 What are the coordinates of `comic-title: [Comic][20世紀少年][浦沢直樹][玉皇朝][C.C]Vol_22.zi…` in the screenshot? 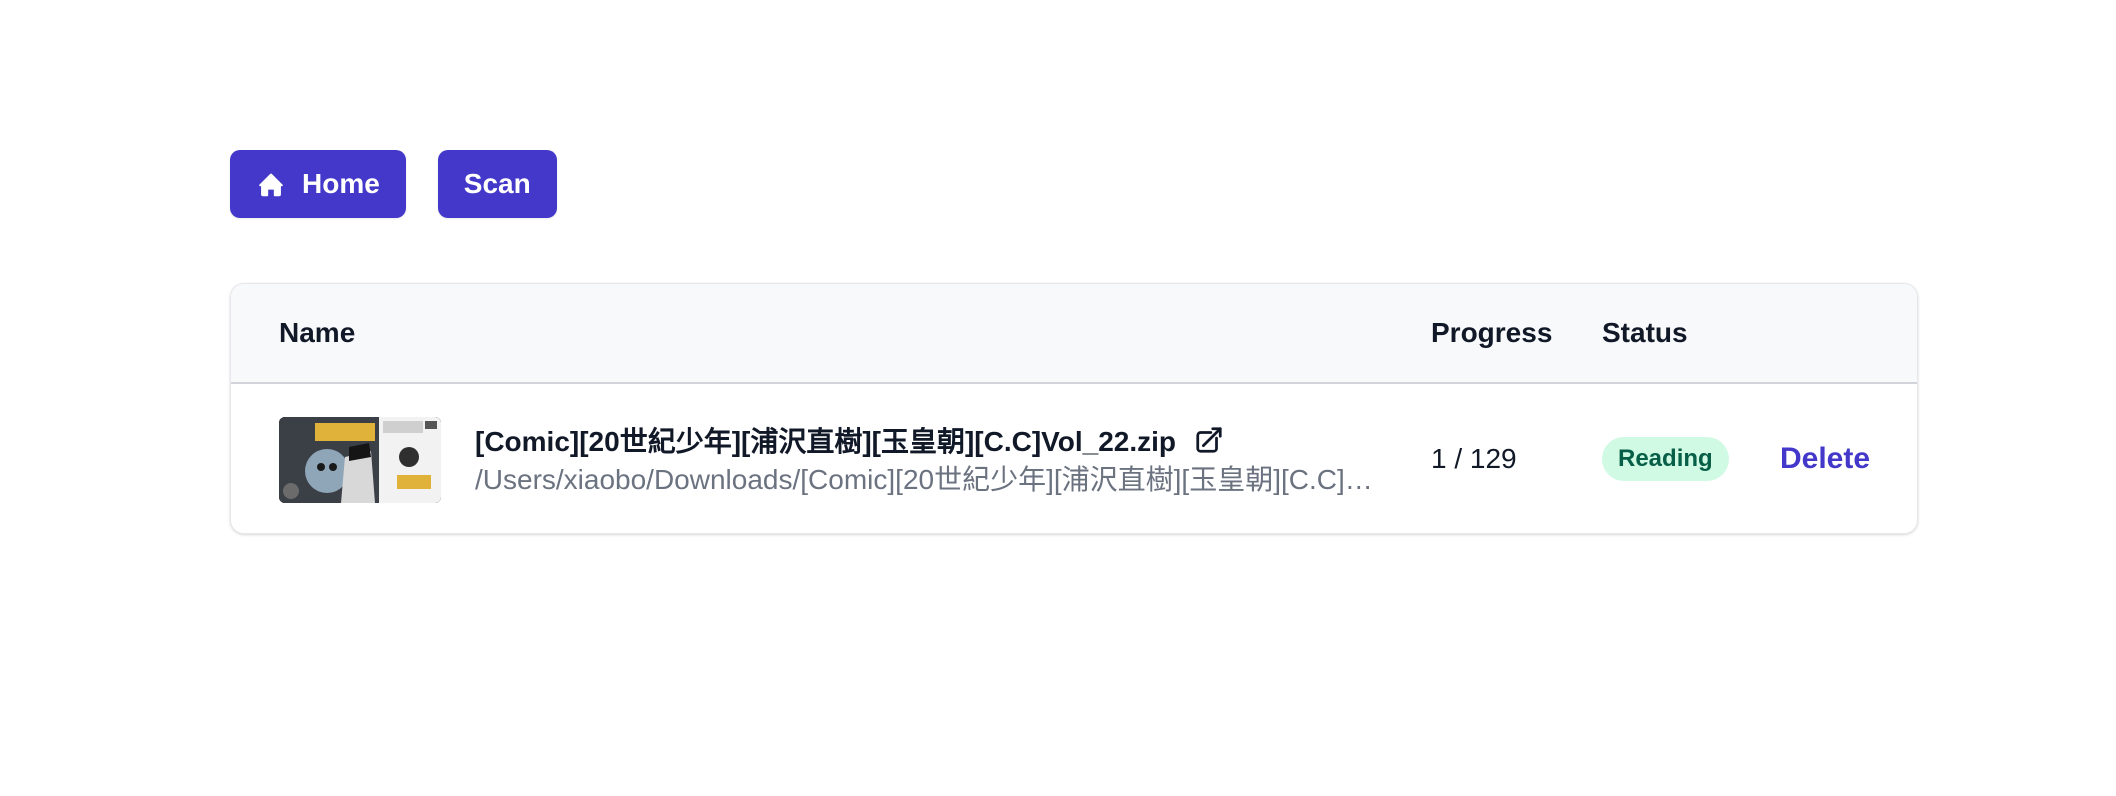 It's located at (826, 441).